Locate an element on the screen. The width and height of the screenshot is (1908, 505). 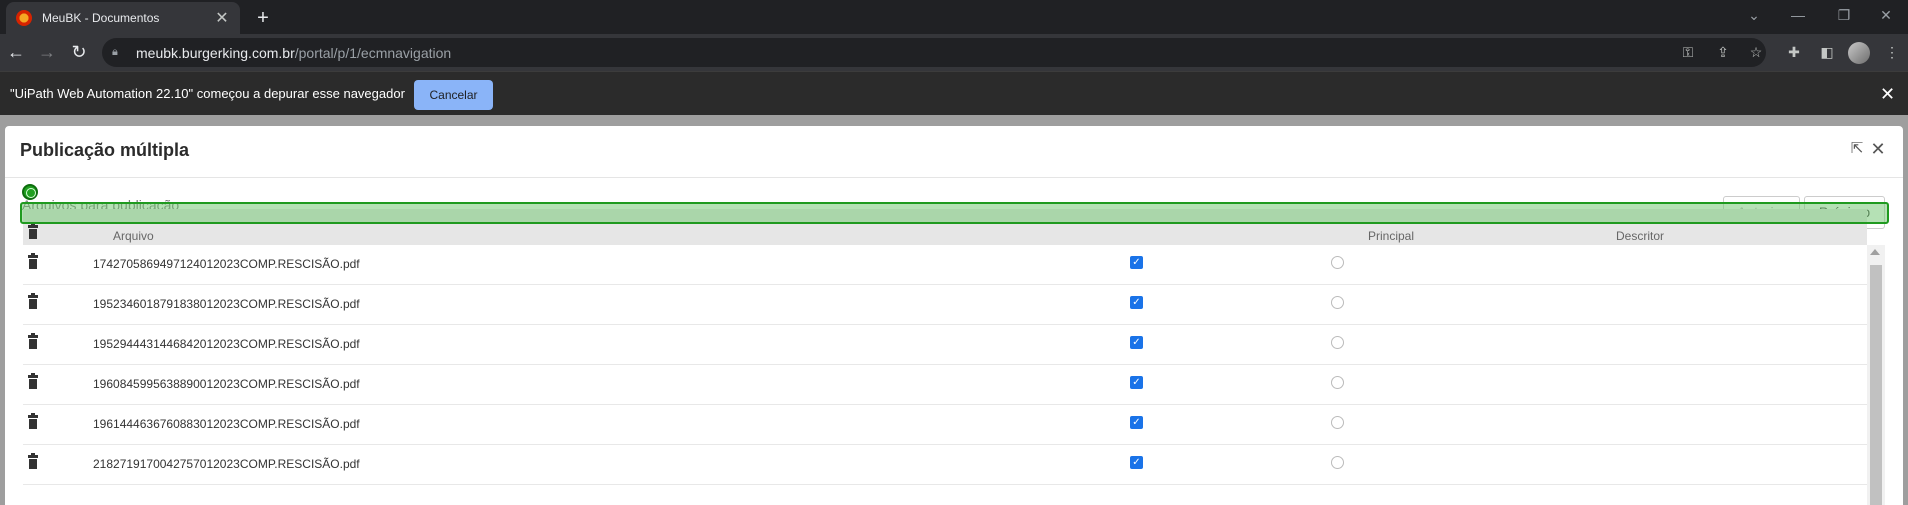
column-header-file: Arquivo is located at coordinates (133, 236).